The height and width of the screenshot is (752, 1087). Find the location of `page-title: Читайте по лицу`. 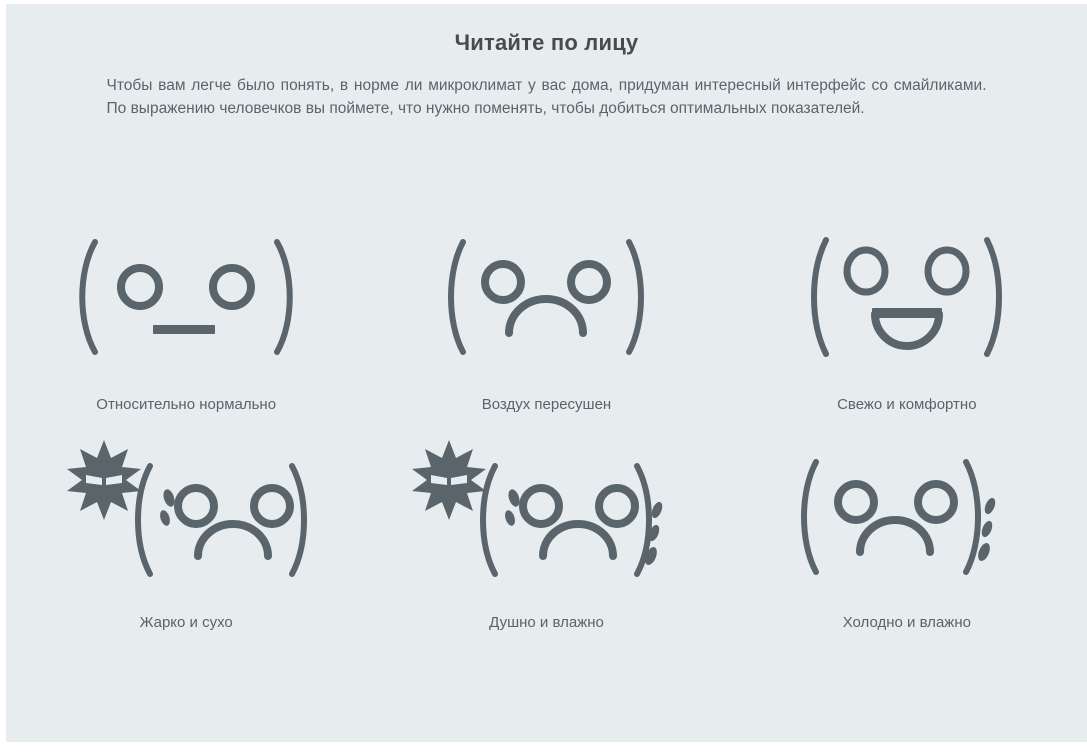

page-title: Читайте по лицу is located at coordinates (546, 42).